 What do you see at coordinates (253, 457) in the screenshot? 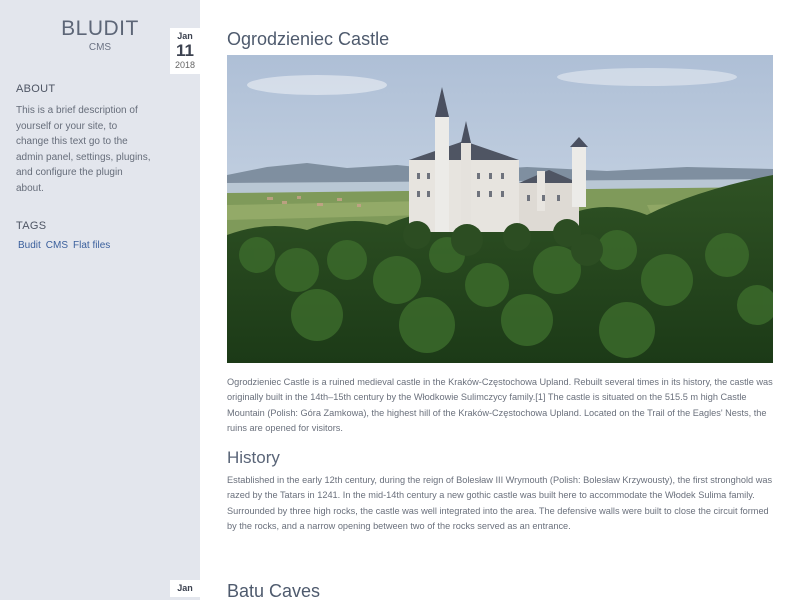
I see `section-heading-history: History` at bounding box center [253, 457].